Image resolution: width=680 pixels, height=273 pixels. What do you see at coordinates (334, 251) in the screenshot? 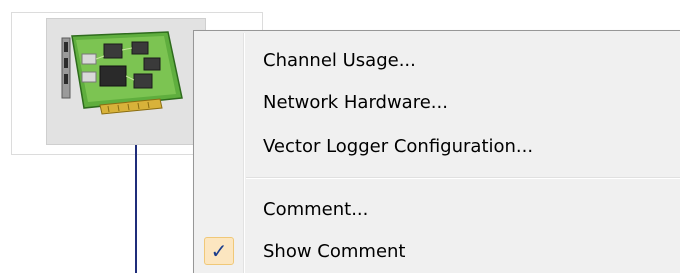
I see `menu-item-label: Show Comment` at bounding box center [334, 251].